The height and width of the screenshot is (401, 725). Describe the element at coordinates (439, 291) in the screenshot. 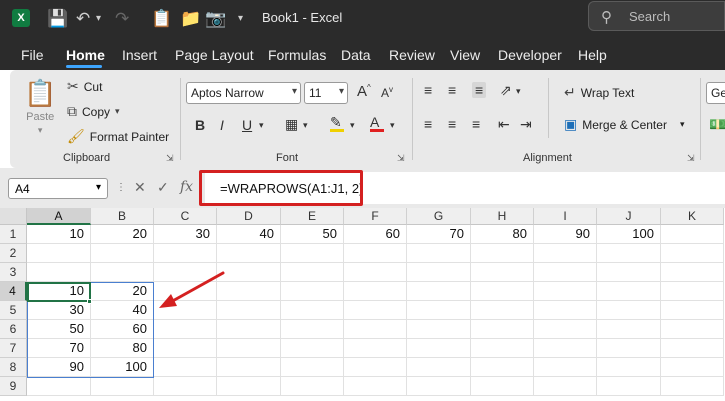

I see `cell-G4` at that location.